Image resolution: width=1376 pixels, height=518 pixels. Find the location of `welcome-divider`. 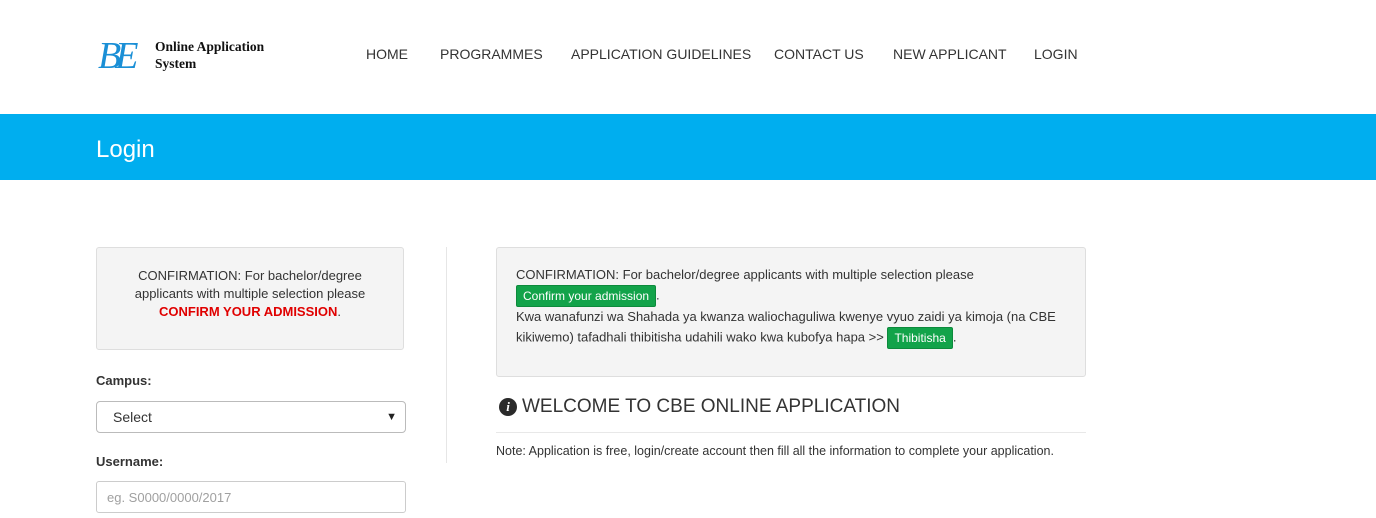

welcome-divider is located at coordinates (791, 432).